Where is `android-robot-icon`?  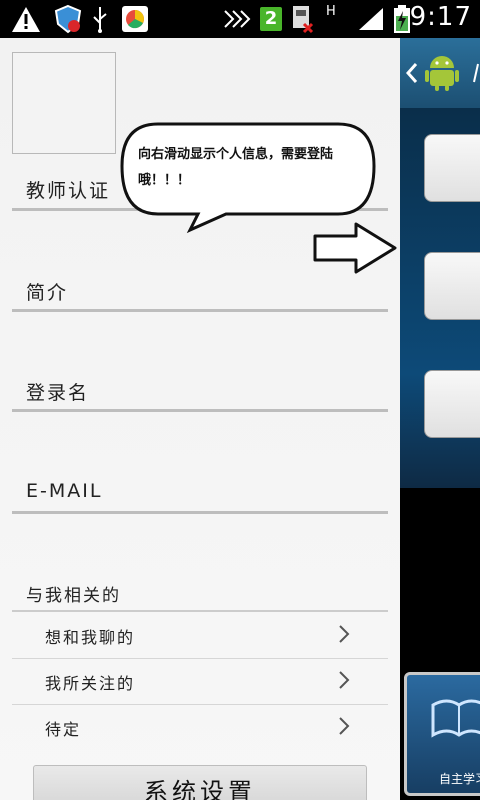
android-robot-icon is located at coordinates (442, 73).